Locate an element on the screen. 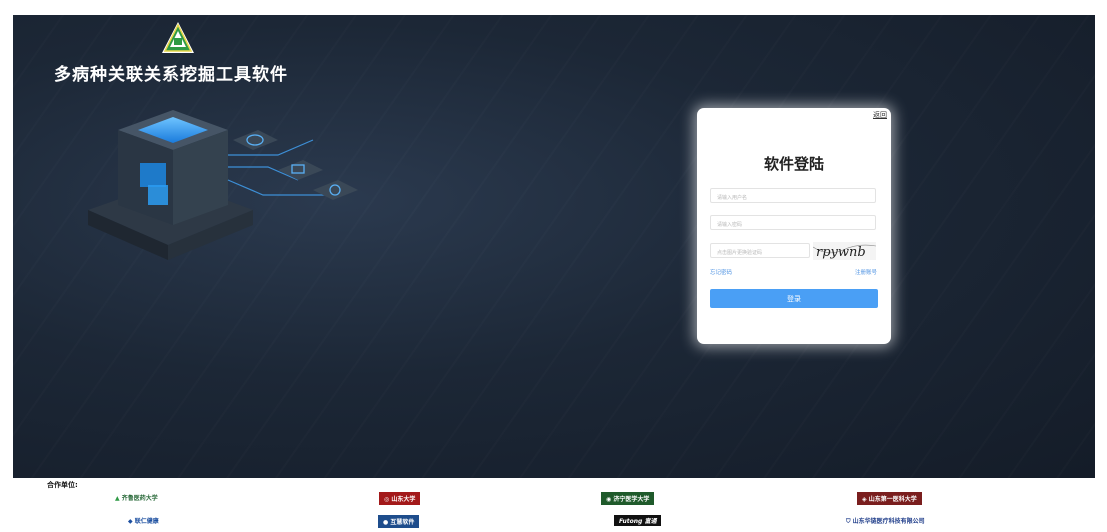  partner-logo-5: ◆ 联仁健康 is located at coordinates (143, 521).